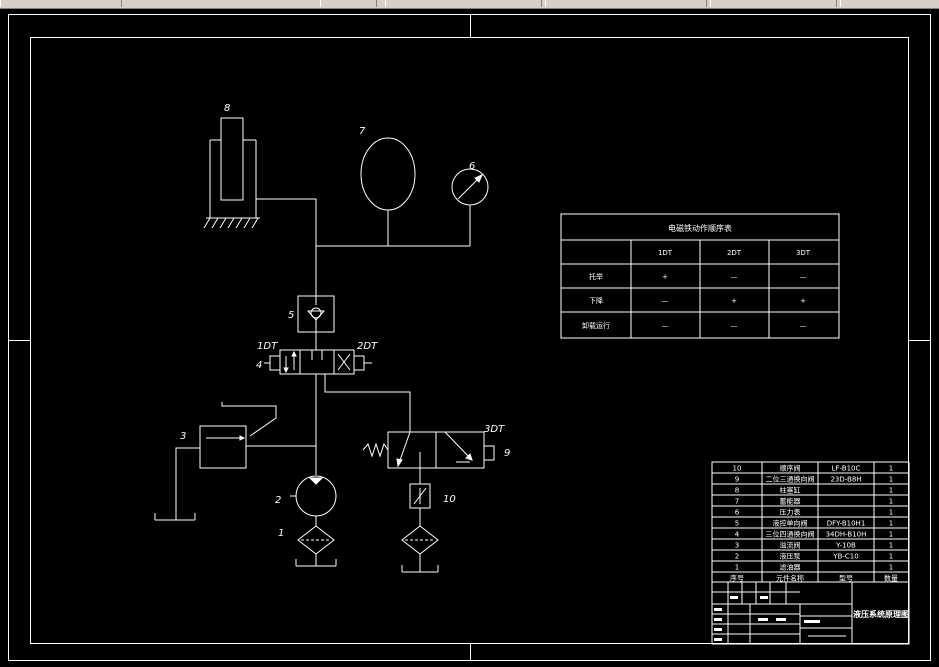  Describe the element at coordinates (267, 346) in the screenshot. I see `solenoid-1dt: 1DT` at that location.